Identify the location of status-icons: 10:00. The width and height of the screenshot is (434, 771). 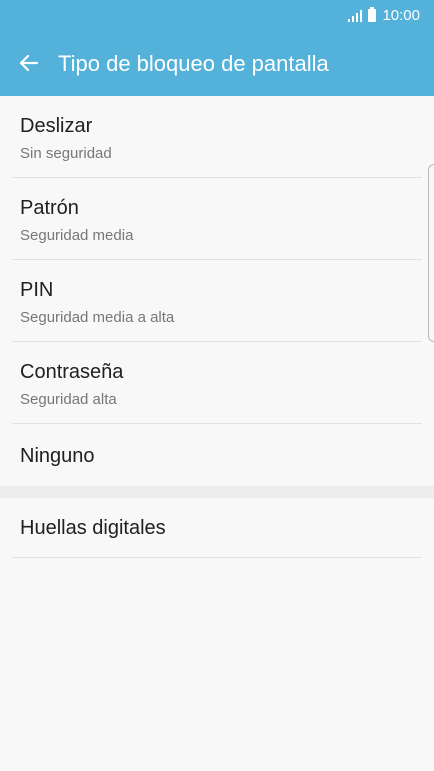
(384, 15).